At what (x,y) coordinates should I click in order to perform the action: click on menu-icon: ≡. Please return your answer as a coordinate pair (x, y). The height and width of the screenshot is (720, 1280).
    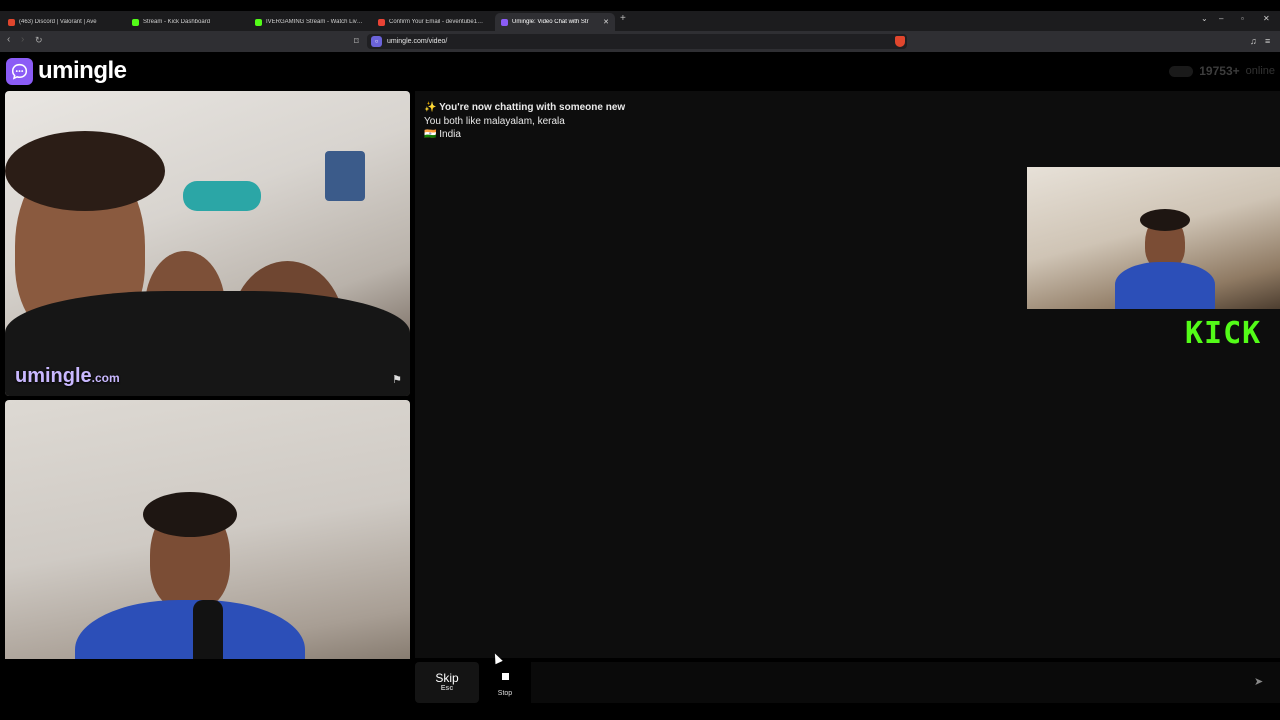
    Looking at the image, I should click on (1267, 41).